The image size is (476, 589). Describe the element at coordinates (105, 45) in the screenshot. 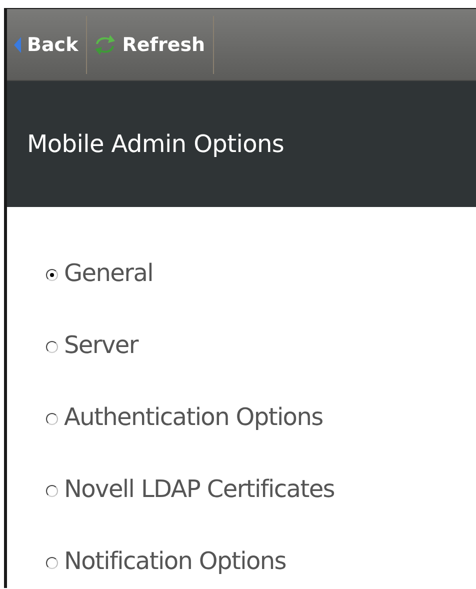

I see `refresh-icon` at that location.